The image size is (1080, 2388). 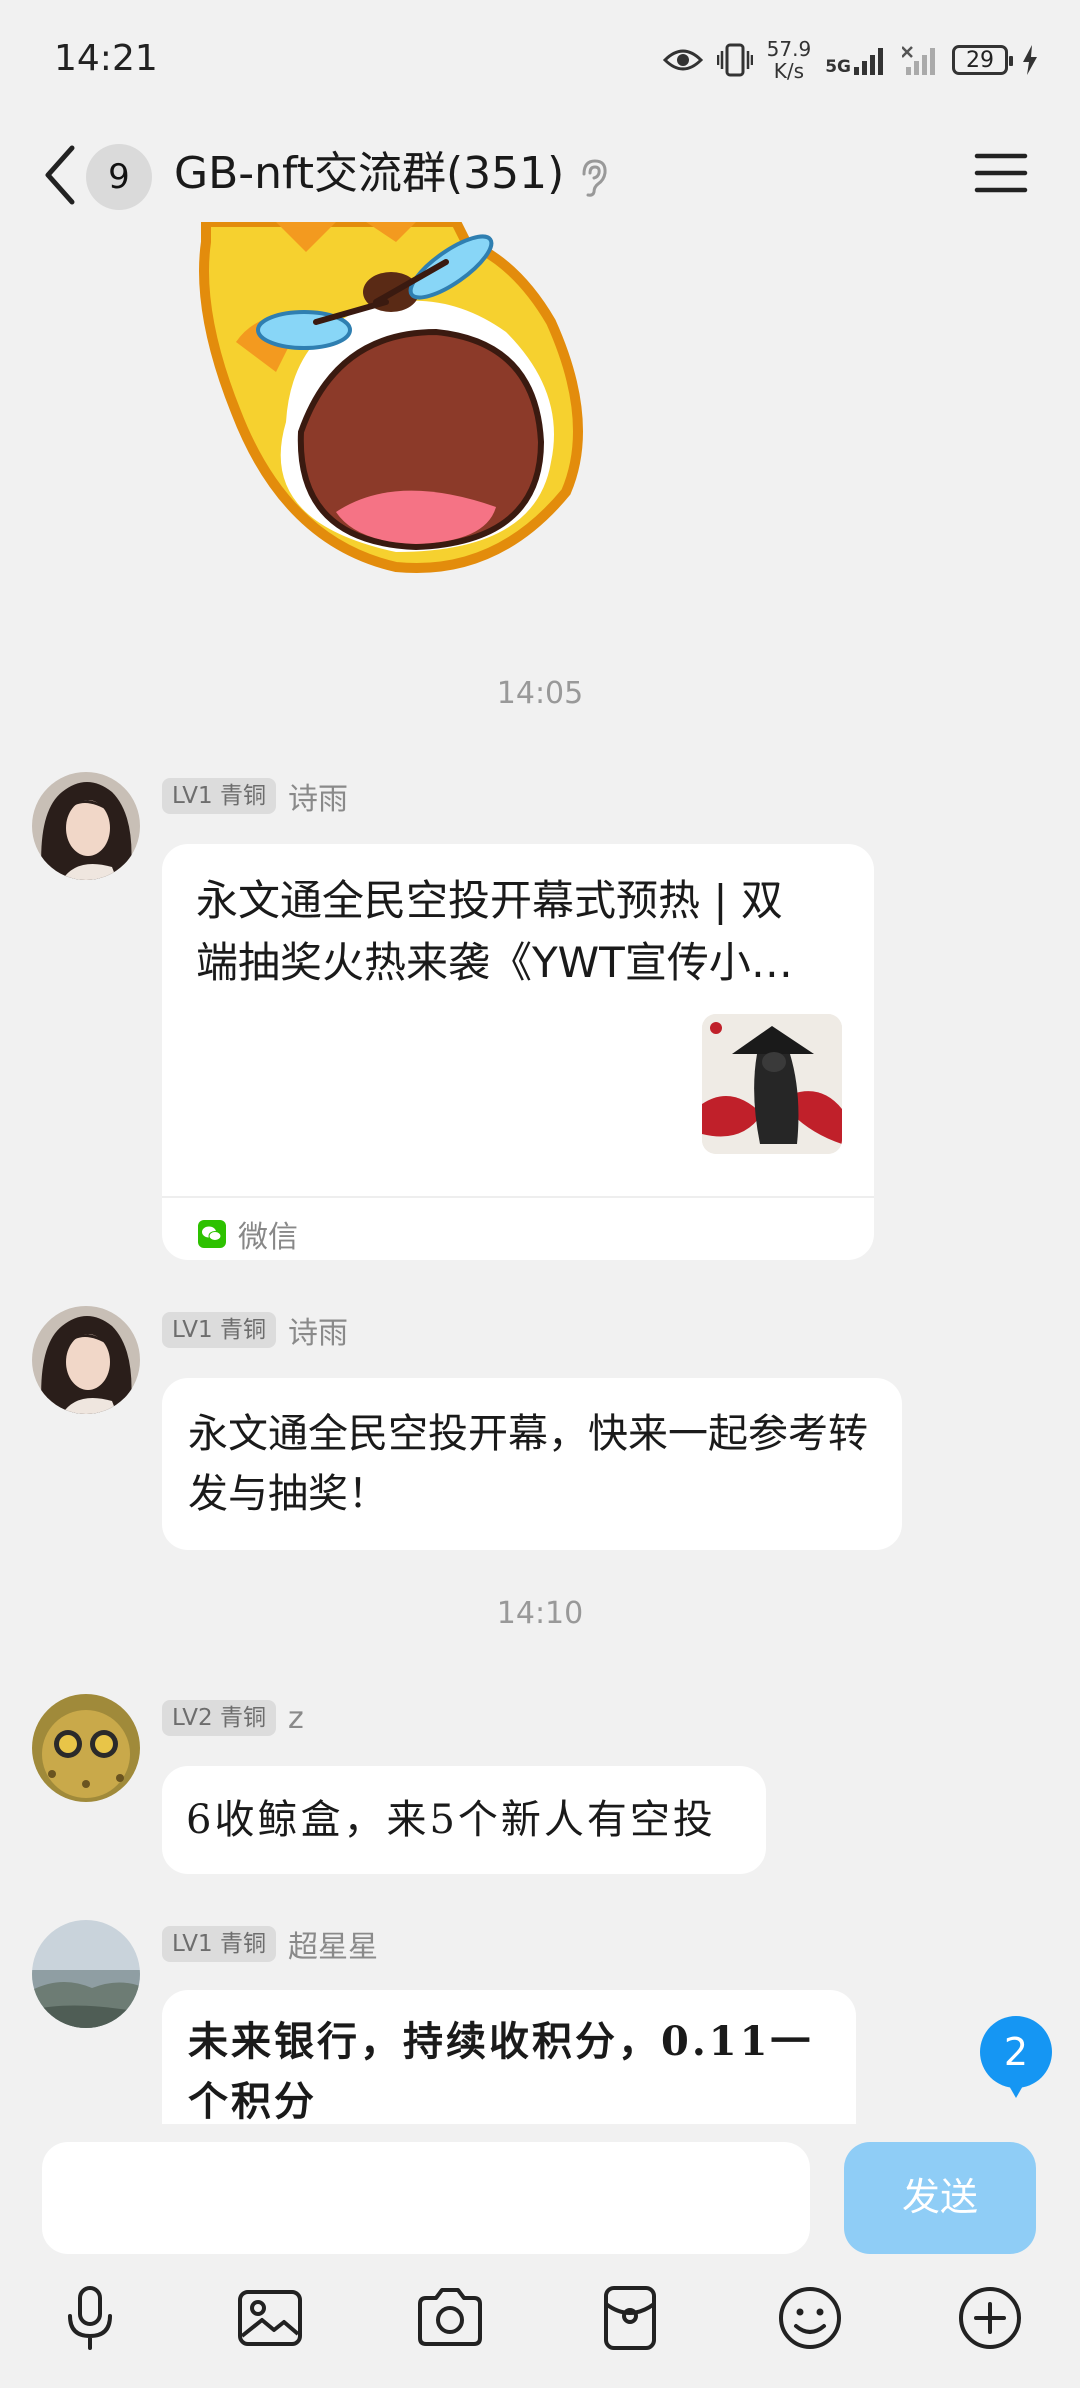 What do you see at coordinates (540, 693) in the screenshot?
I see `time-separator: 14:05` at bounding box center [540, 693].